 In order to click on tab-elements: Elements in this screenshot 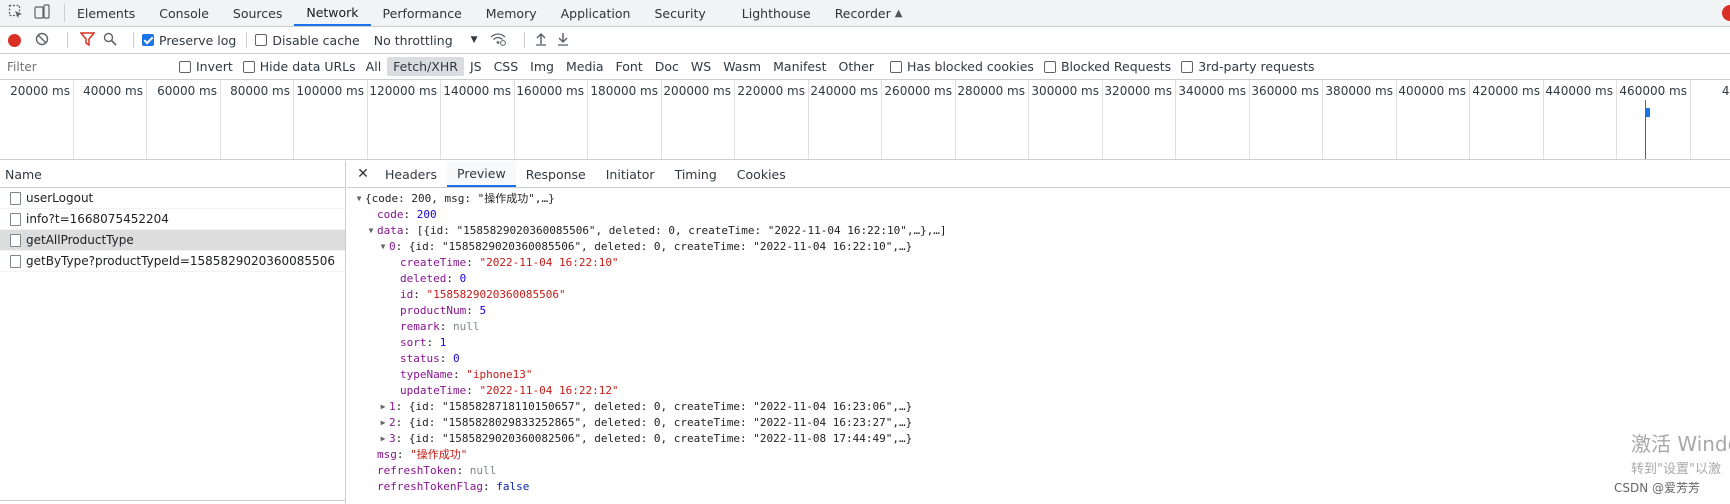, I will do `click(106, 13)`.